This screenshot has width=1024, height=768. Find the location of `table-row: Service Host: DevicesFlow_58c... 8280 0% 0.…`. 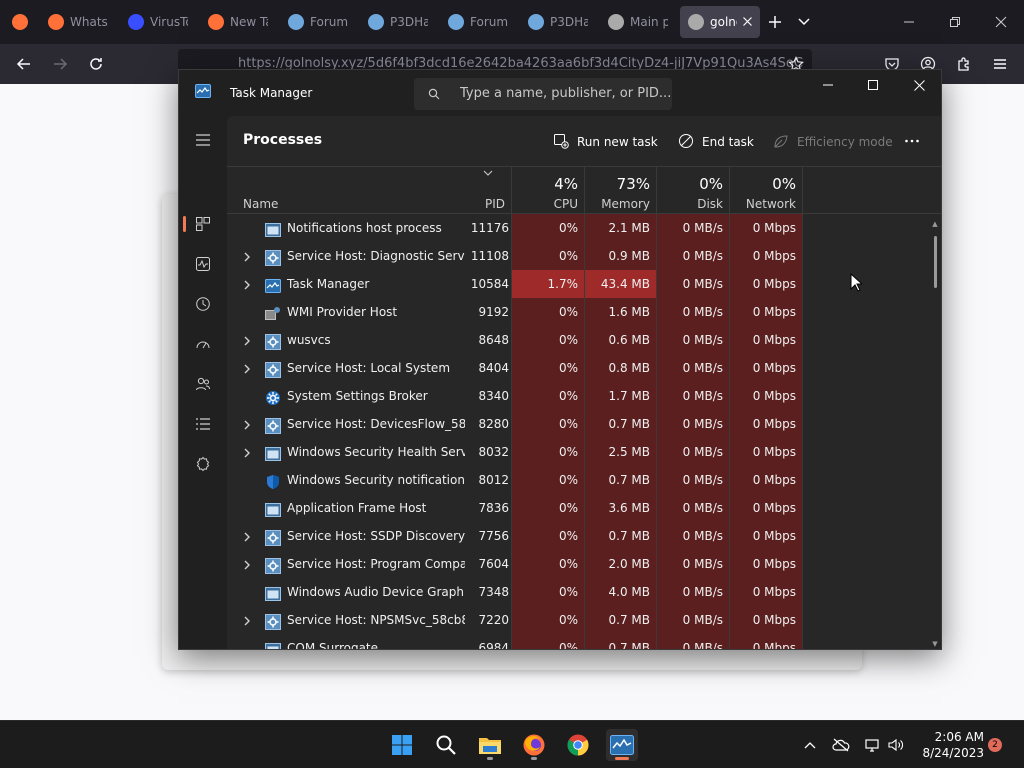

table-row: Service Host: DevicesFlow_58c... 8280 0% 0.… is located at coordinates (584, 424).